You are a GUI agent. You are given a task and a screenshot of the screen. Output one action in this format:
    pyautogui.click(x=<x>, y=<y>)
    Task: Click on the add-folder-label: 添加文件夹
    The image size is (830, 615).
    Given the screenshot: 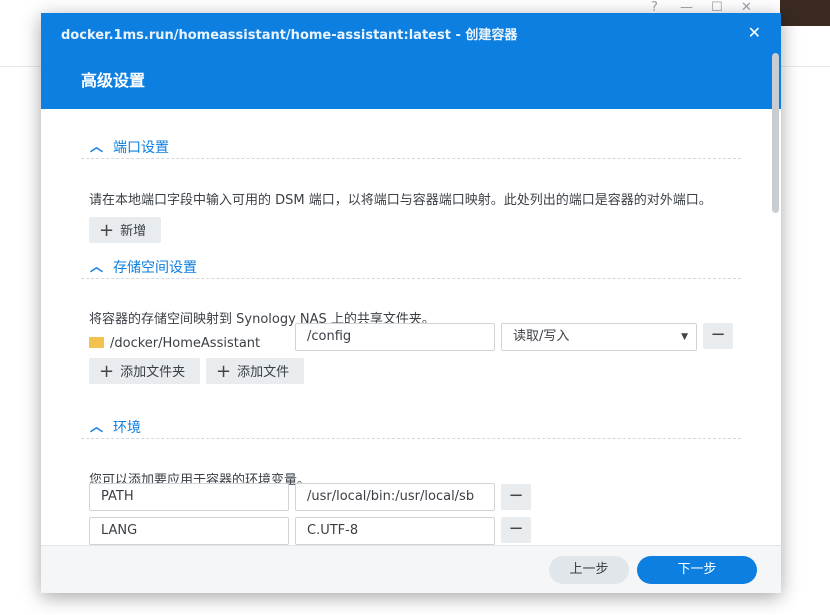 What is the action you would take?
    pyautogui.click(x=153, y=372)
    